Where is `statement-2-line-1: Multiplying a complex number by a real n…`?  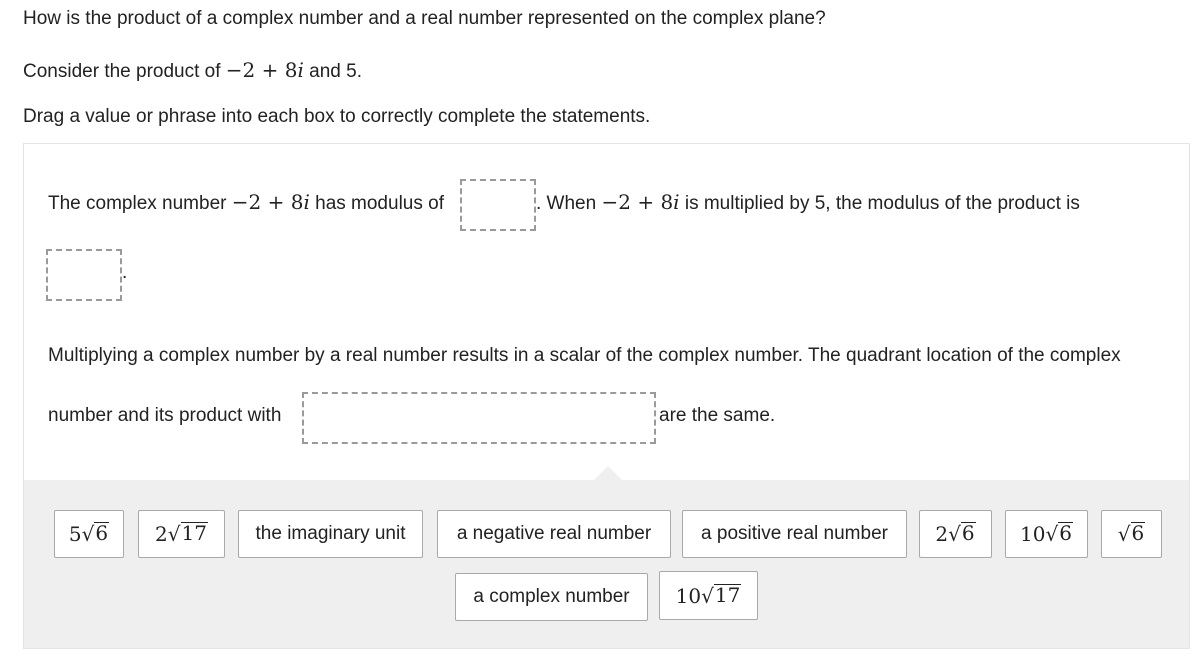
statement-2-line-1: Multiplying a complex number by a real n… is located at coordinates (584, 355).